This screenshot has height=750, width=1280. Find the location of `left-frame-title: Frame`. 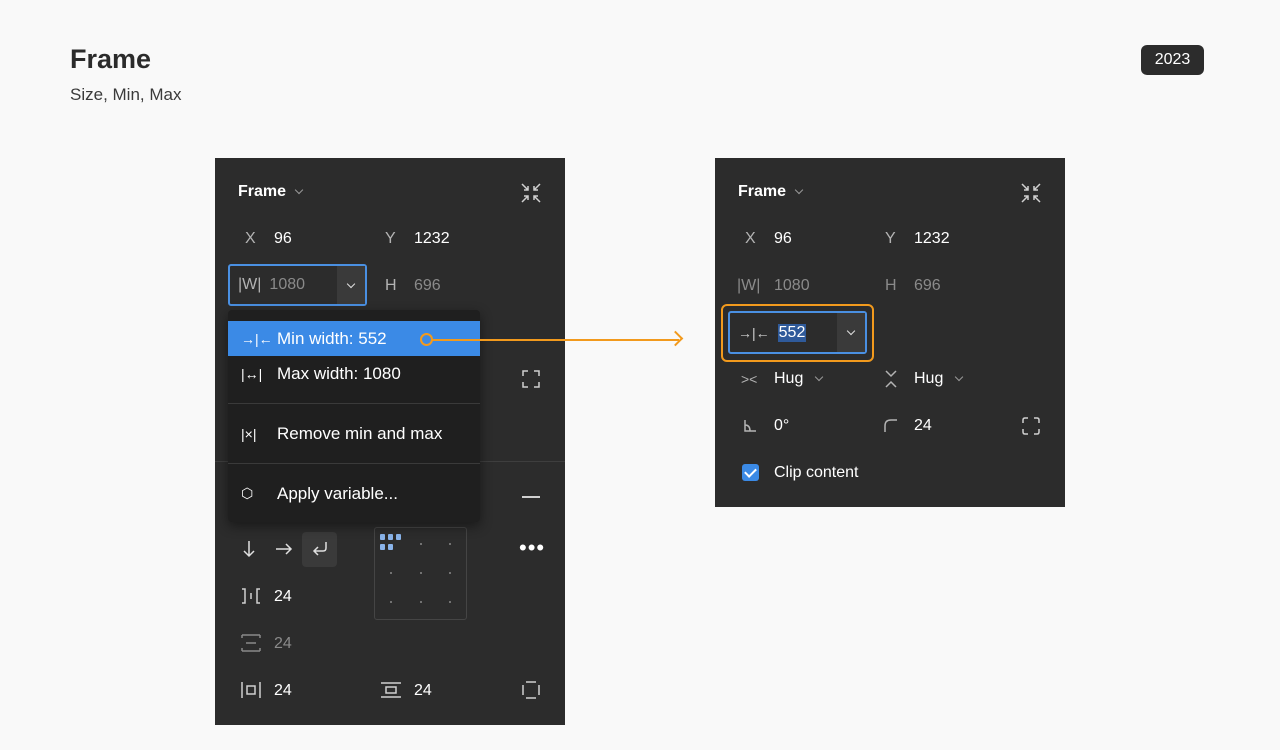

left-frame-title: Frame is located at coordinates (271, 192).